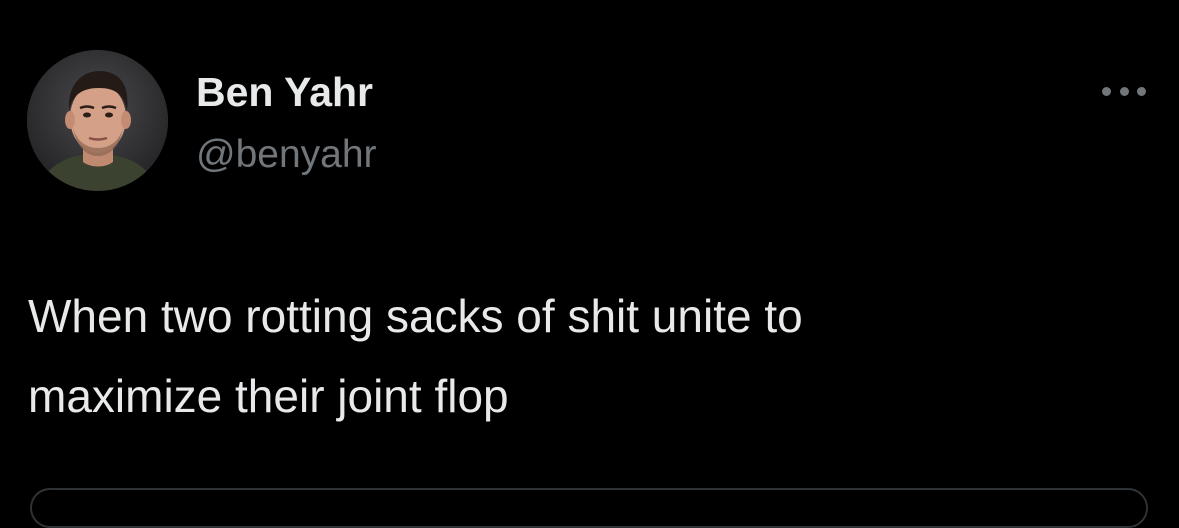 The image size is (1179, 528). Describe the element at coordinates (284, 92) in the screenshot. I see `author-display-name: Ben Yahr` at that location.